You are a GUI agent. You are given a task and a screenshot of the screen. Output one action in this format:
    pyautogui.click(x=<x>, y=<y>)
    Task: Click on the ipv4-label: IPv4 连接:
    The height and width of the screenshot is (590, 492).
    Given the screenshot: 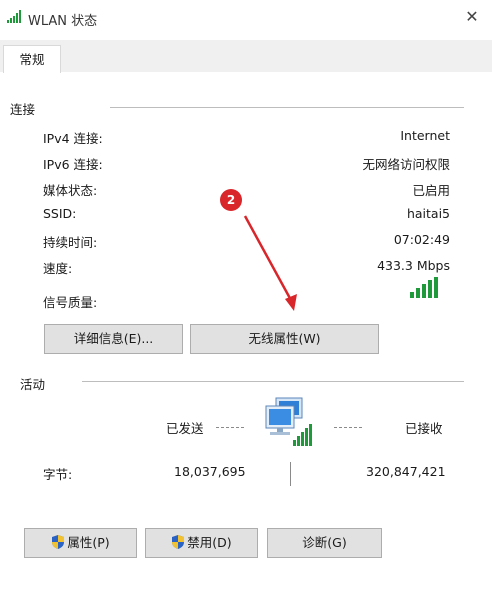 What is the action you would take?
    pyautogui.click(x=73, y=138)
    